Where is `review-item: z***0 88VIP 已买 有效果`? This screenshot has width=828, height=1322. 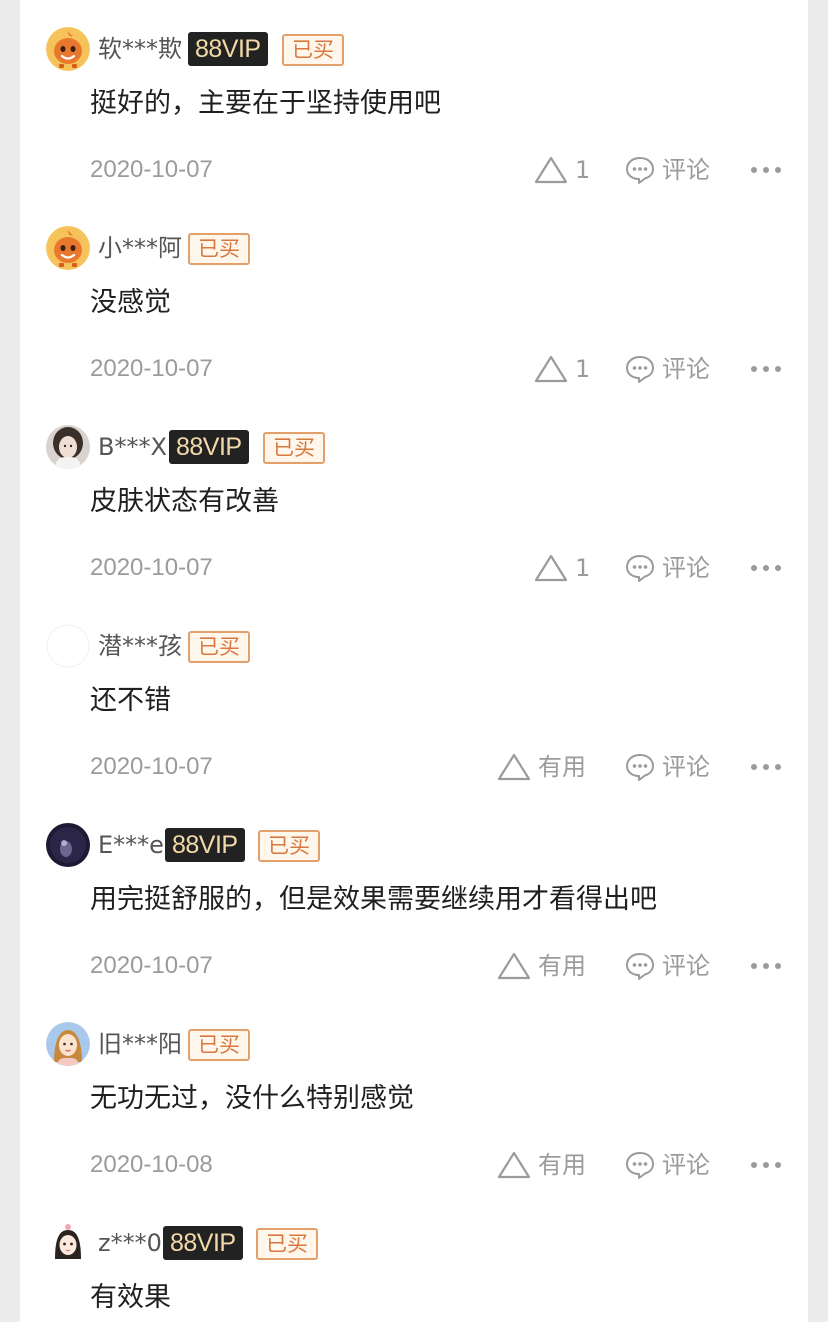
review-item: z***0 88VIP 已买 有效果 is located at coordinates (414, 1258).